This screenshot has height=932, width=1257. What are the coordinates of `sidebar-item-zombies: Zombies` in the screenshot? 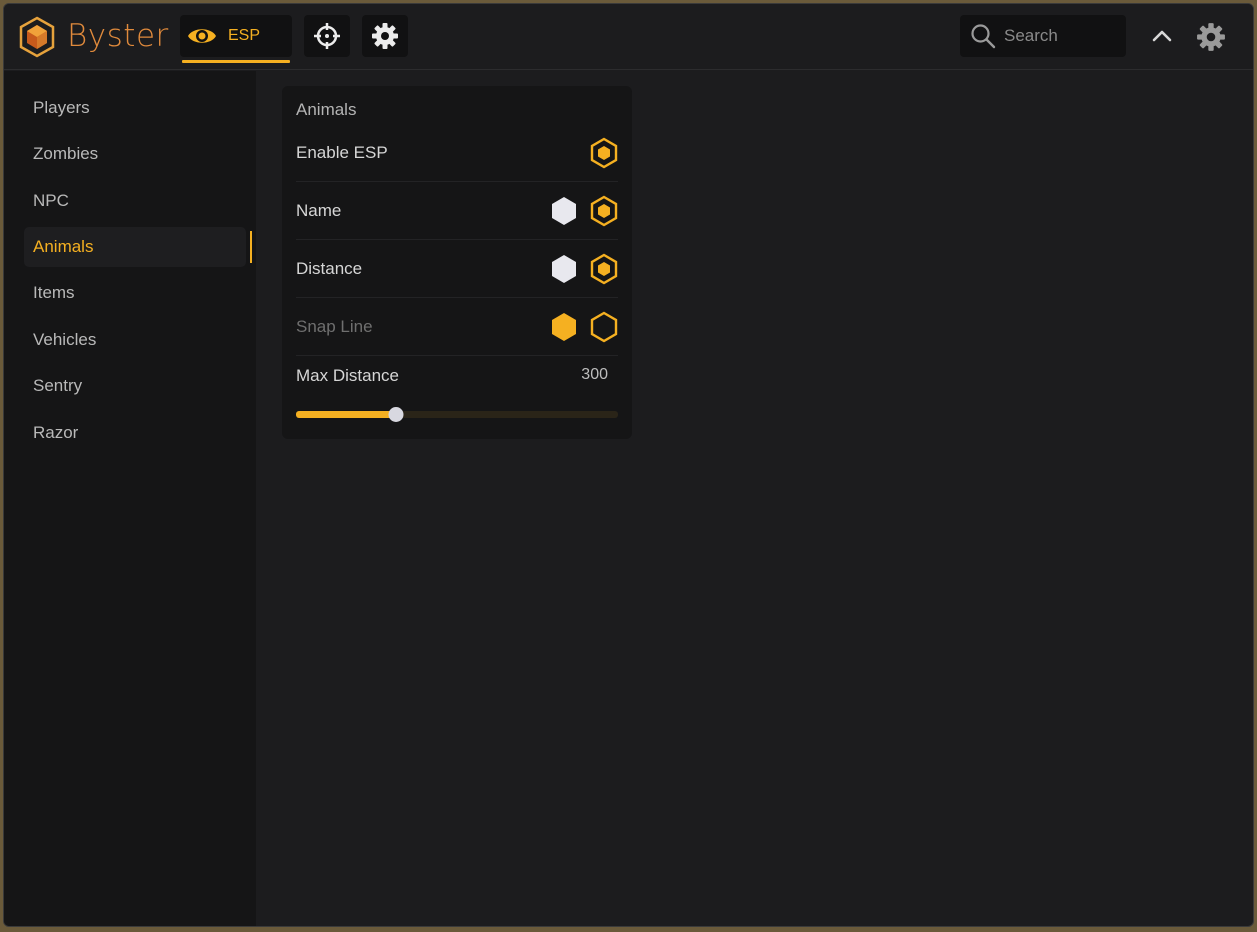 It's located at (135, 154).